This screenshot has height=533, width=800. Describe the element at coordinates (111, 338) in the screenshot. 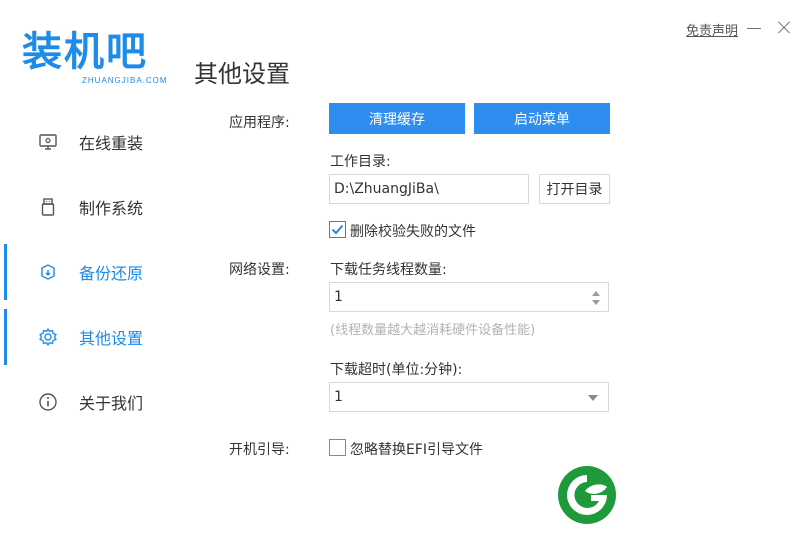

I see `sidebar-item-label: 其他设置` at that location.